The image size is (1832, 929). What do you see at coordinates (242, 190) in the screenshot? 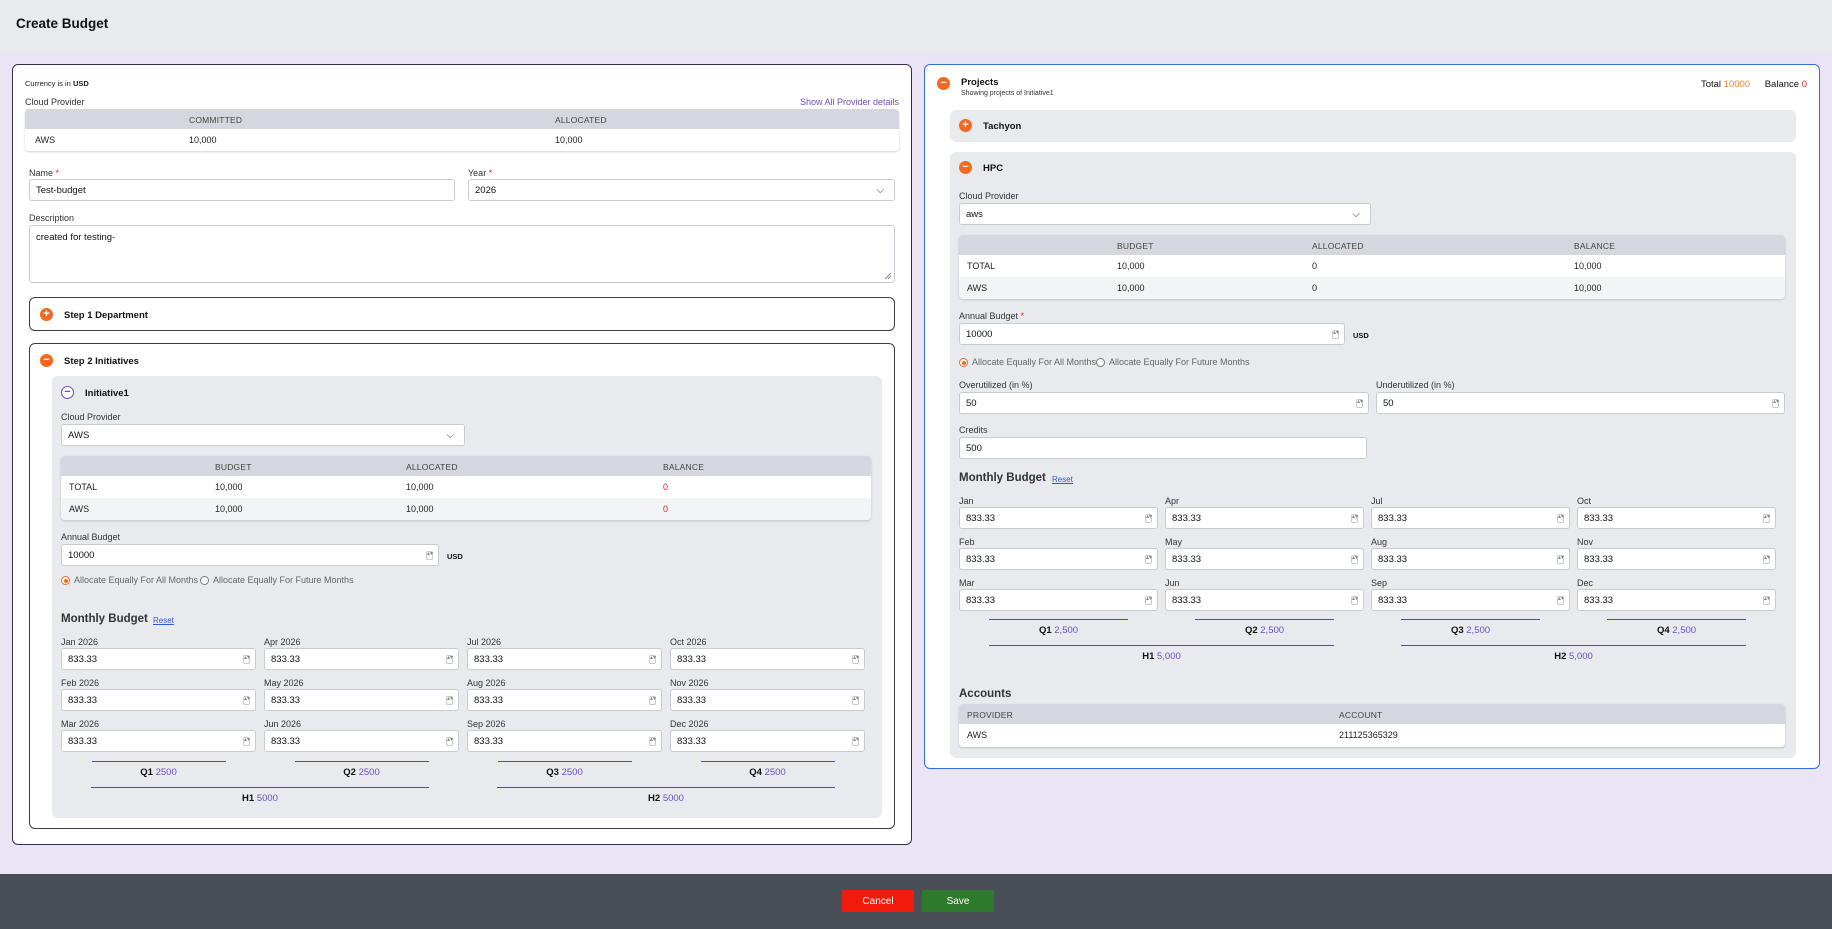
I see `name-input: Test-budget` at bounding box center [242, 190].